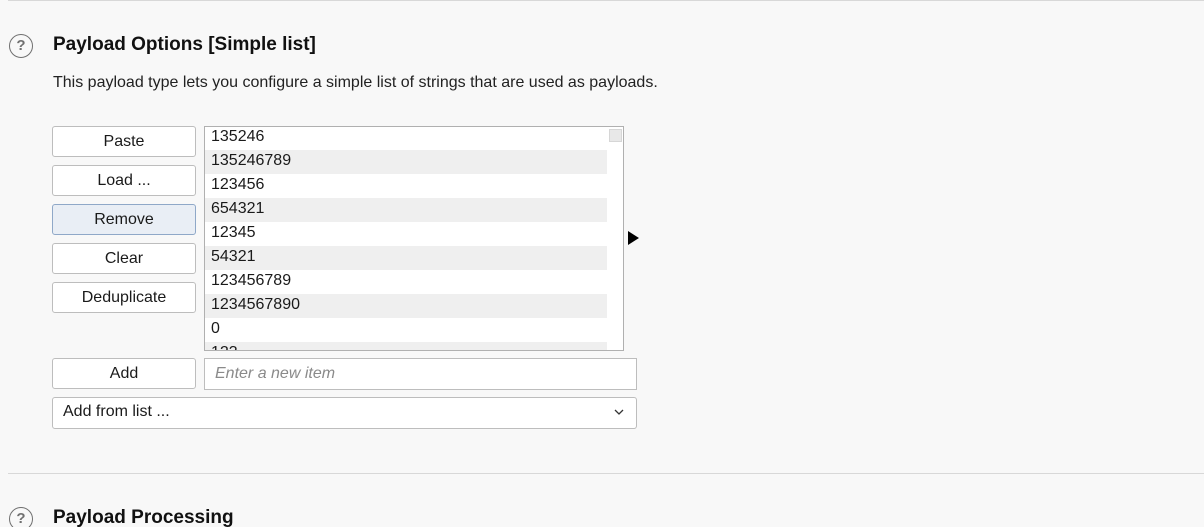 Image resolution: width=1204 pixels, height=527 pixels. I want to click on chevron-down-icon, so click(619, 412).